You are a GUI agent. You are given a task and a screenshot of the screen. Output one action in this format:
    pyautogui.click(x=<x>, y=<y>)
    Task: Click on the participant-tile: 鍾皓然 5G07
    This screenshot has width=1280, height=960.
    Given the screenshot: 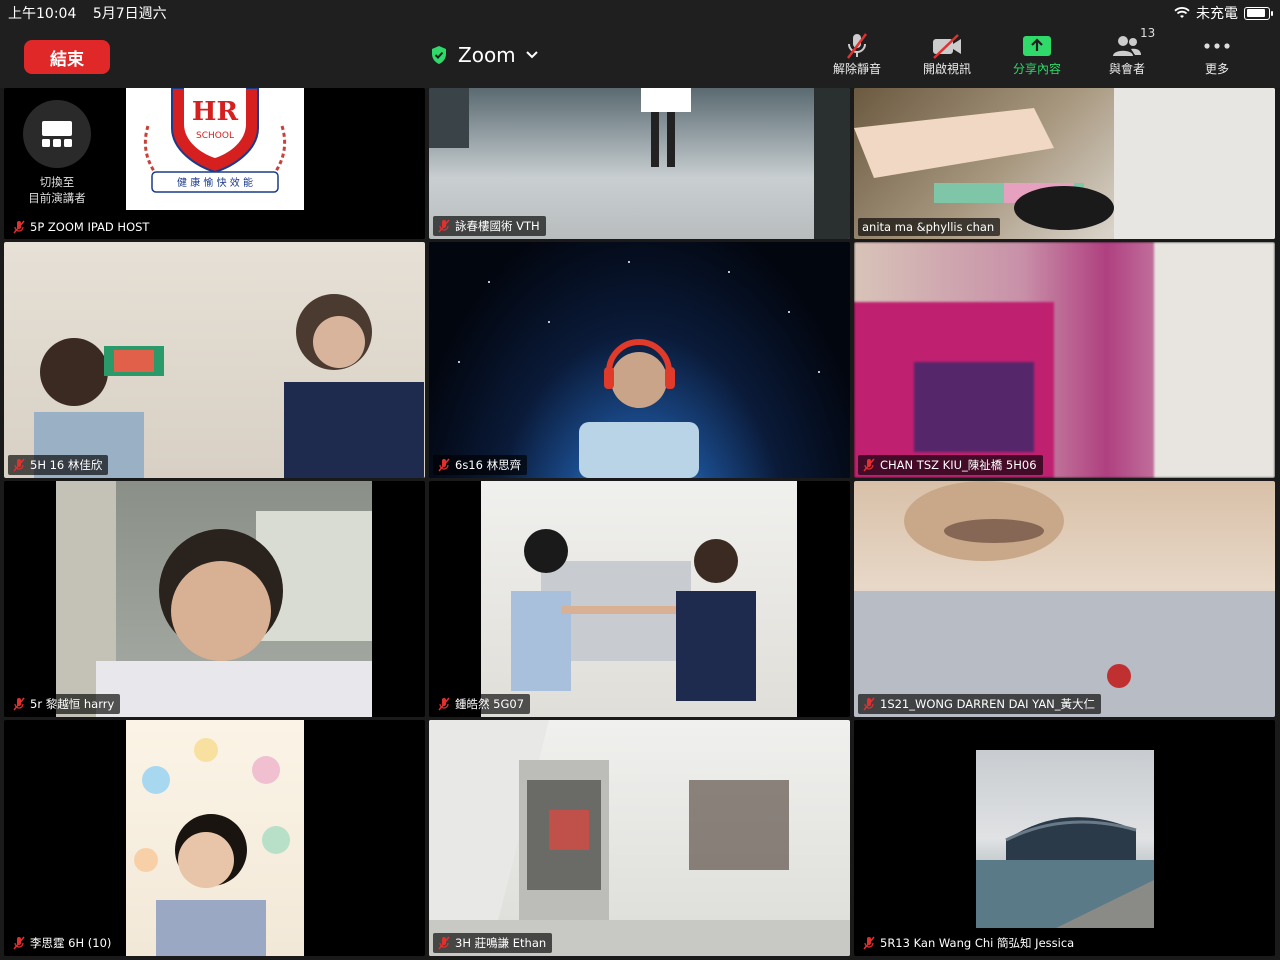 What is the action you would take?
    pyautogui.click(x=639, y=599)
    